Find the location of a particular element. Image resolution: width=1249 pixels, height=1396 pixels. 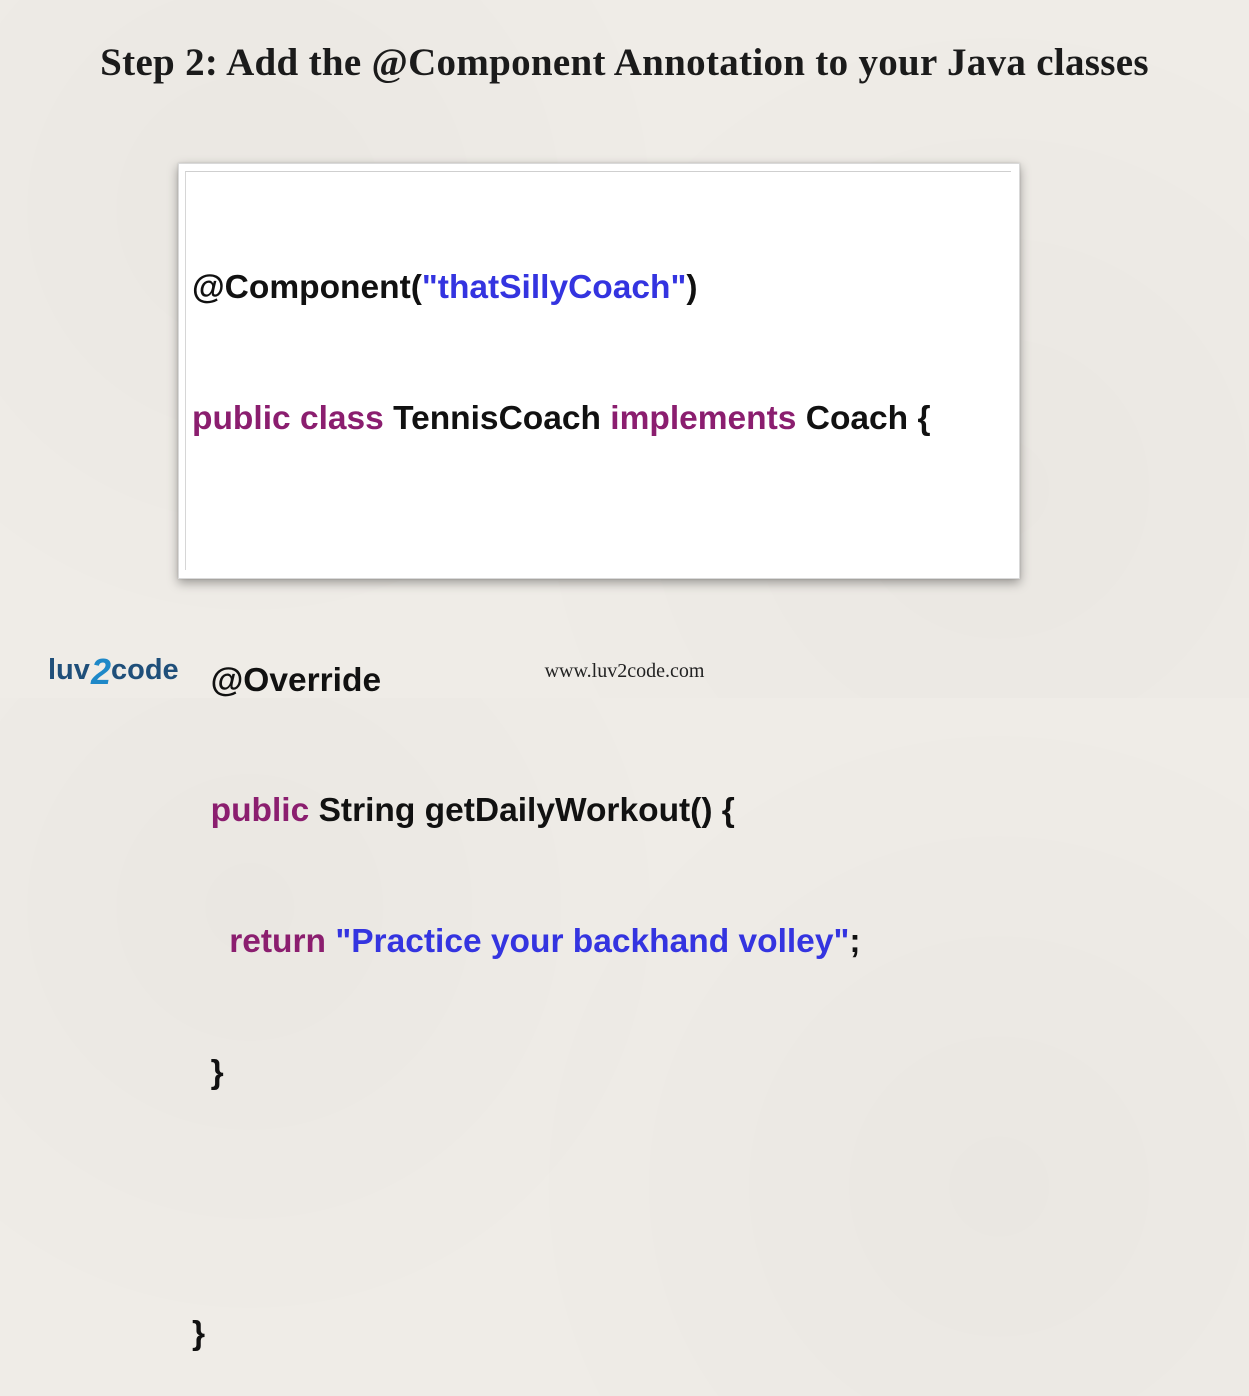

keyword-token: public is located at coordinates (255, 811).